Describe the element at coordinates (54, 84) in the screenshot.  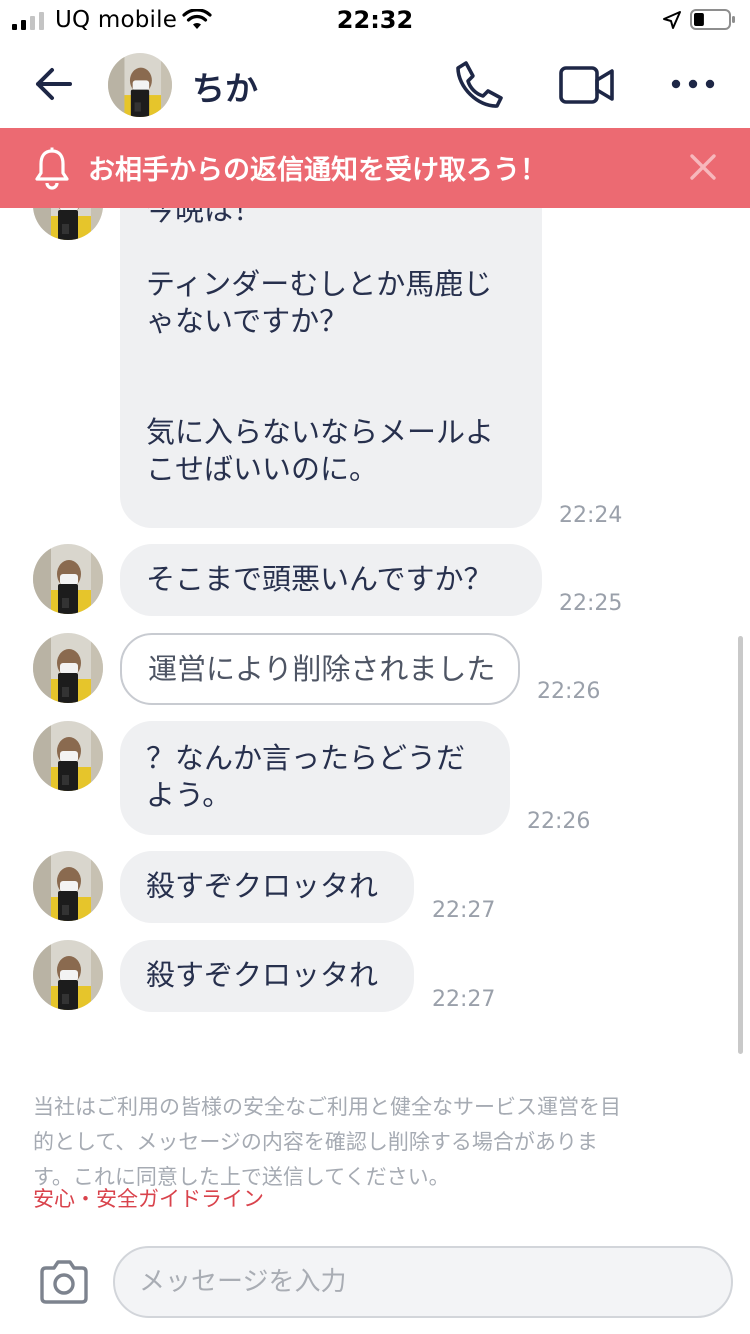
I see `back-arrow-icon` at that location.